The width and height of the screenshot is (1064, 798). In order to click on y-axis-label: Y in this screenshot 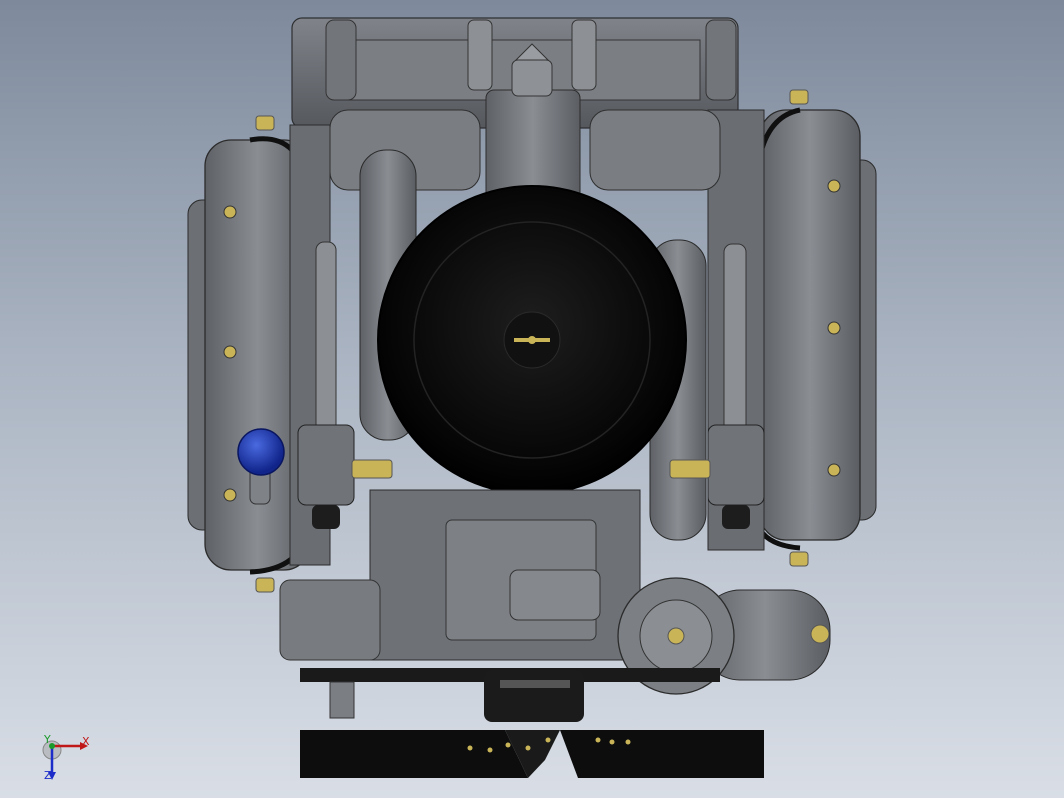, I will do `click(47, 739)`.